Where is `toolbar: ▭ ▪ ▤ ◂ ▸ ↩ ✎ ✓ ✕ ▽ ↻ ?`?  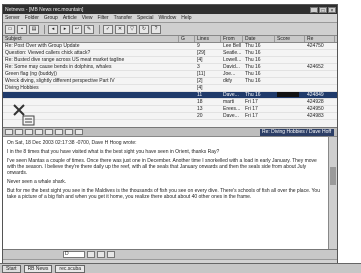 toolbar: ▭ ▪ ▤ ◂ ▸ ↩ ✎ ✓ ✕ ▽ ↻ ? is located at coordinates (170, 29).